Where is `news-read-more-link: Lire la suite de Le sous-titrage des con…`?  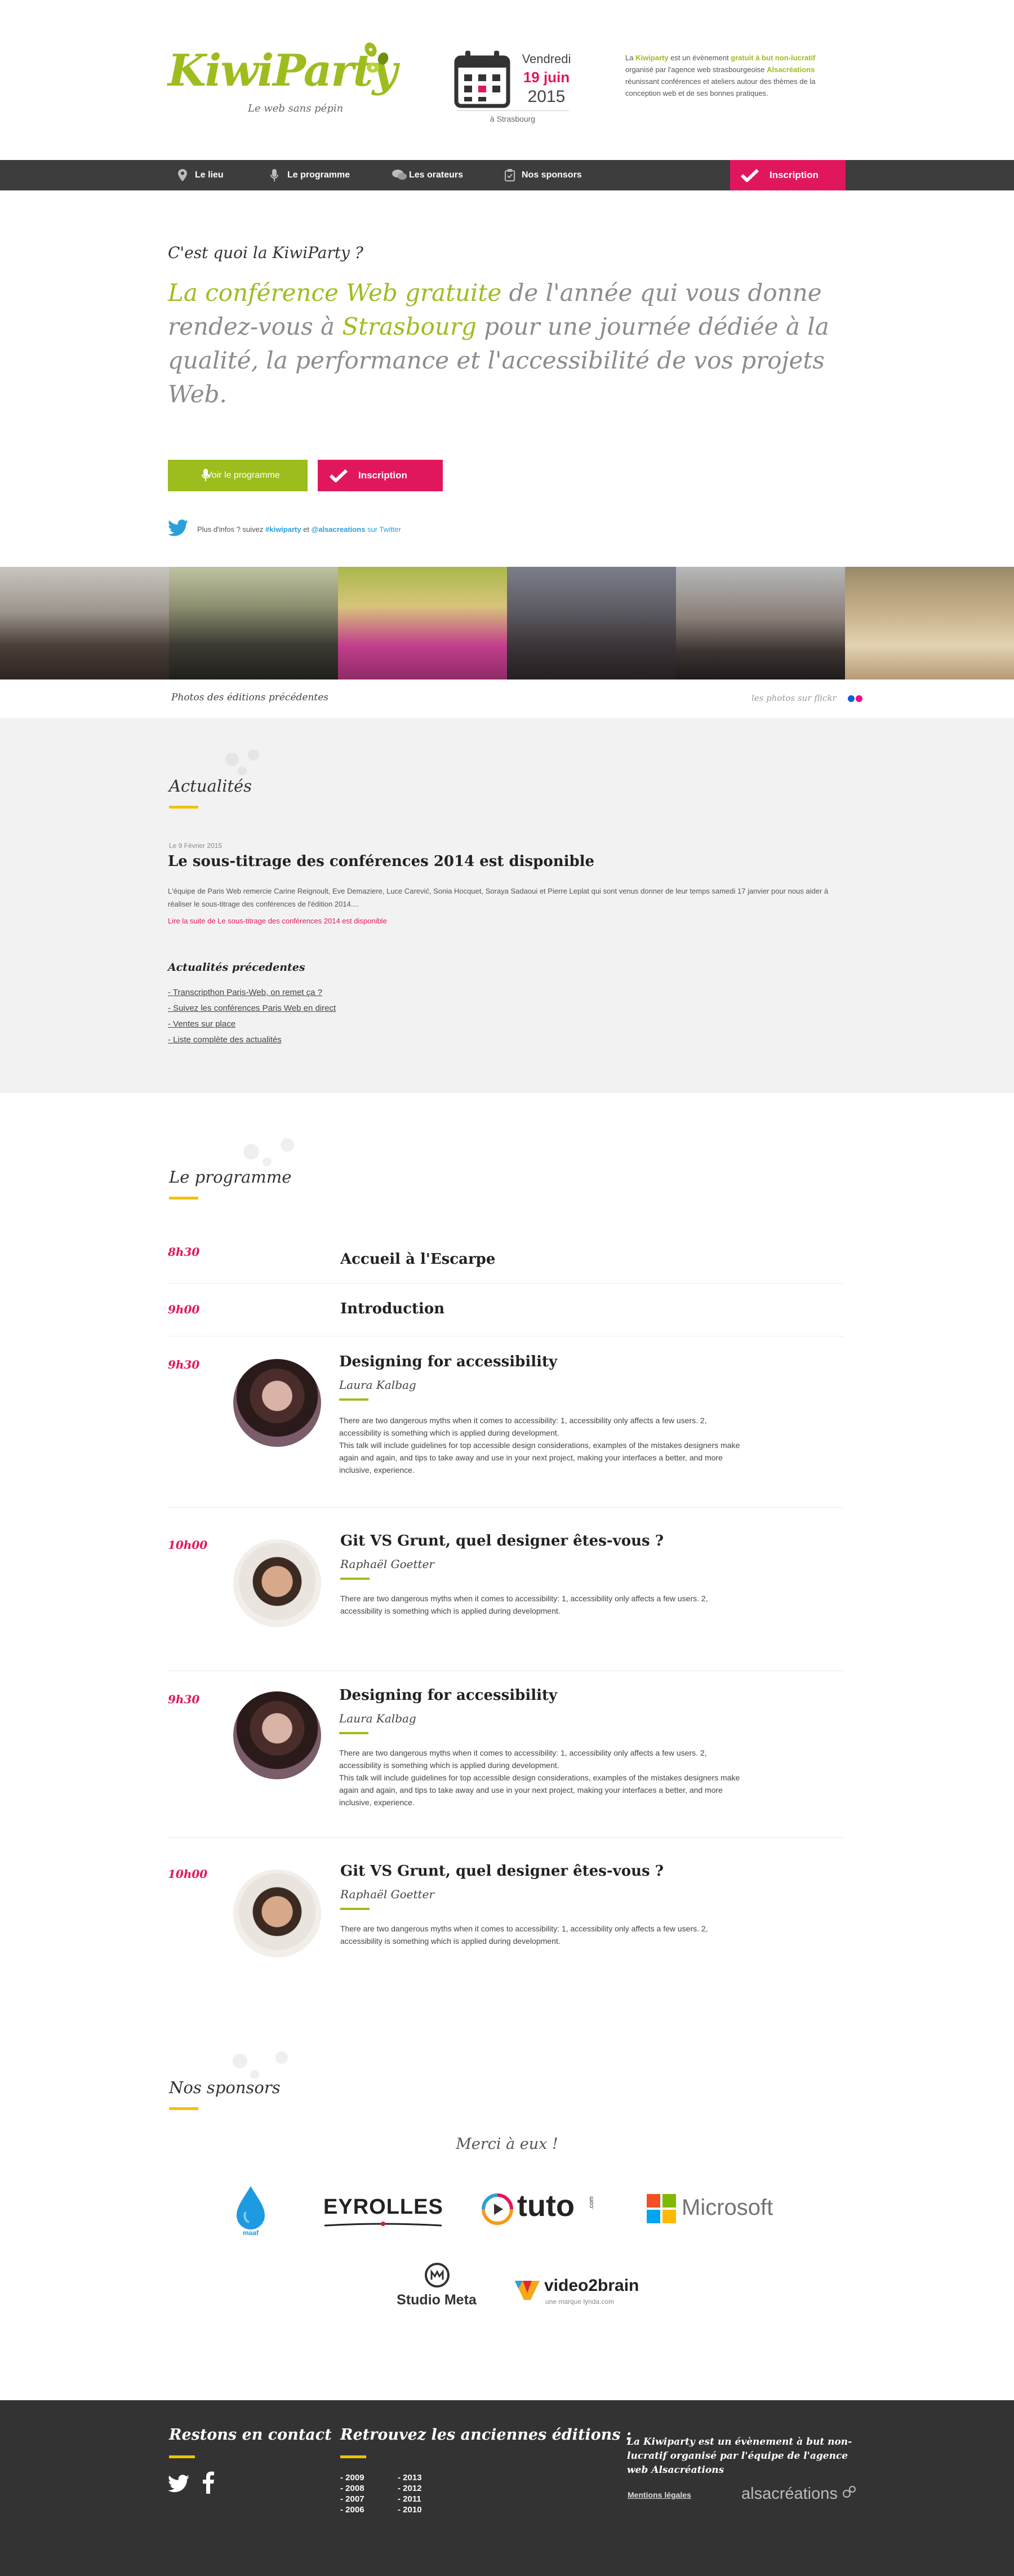 news-read-more-link: Lire la suite de Le sous-titrage des con… is located at coordinates (277, 921).